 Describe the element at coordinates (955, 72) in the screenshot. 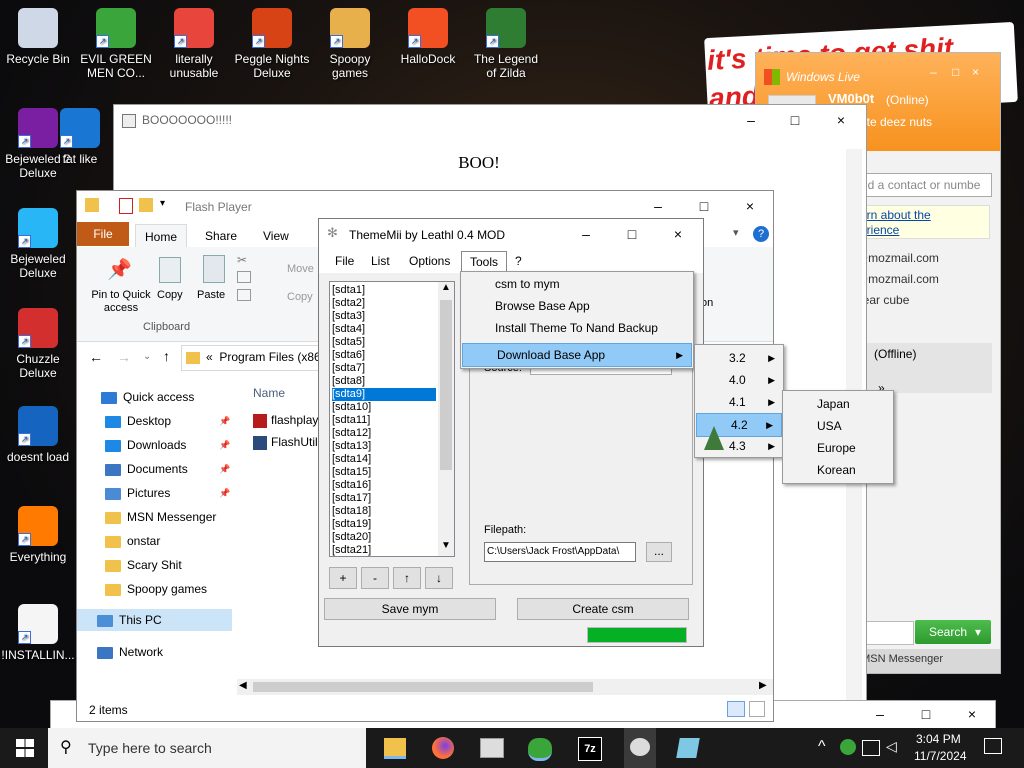

I see `msn-maximize-button: □` at that location.